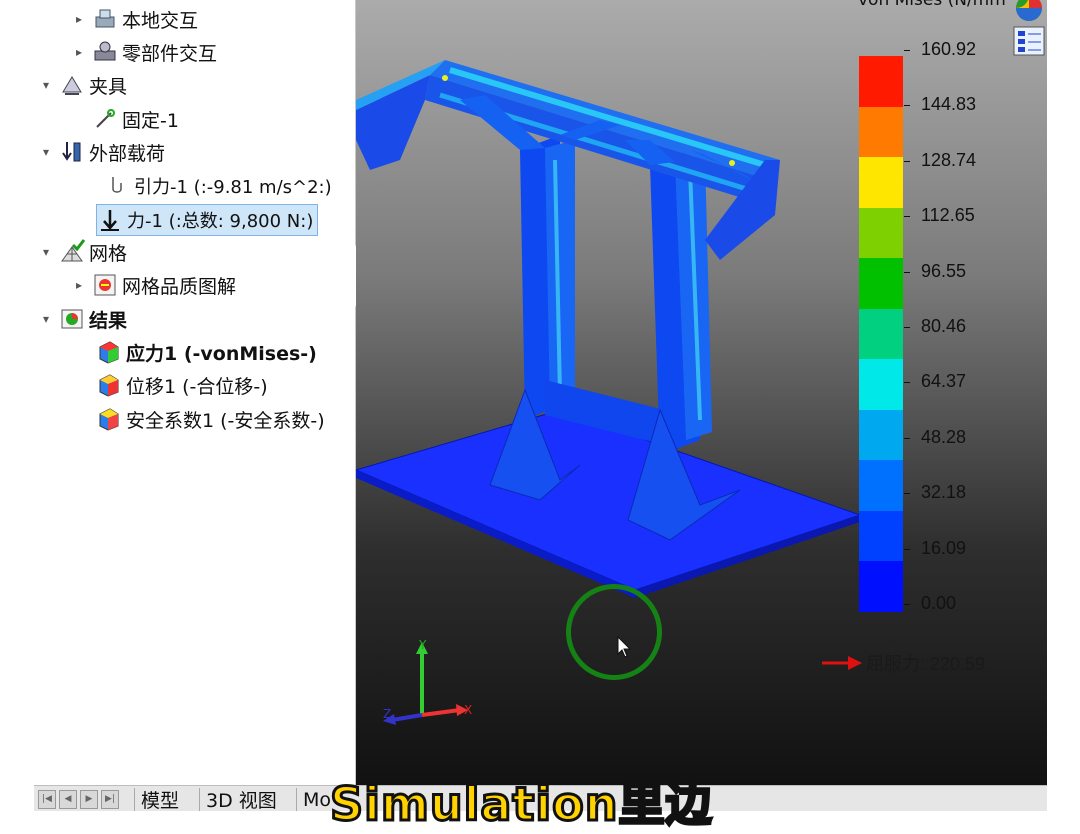 The width and height of the screenshot is (1080, 834). Describe the element at coordinates (233, 187) in the screenshot. I see `tree-item-label: 引力-1 (:-9.81 m/s^2:)` at that location.